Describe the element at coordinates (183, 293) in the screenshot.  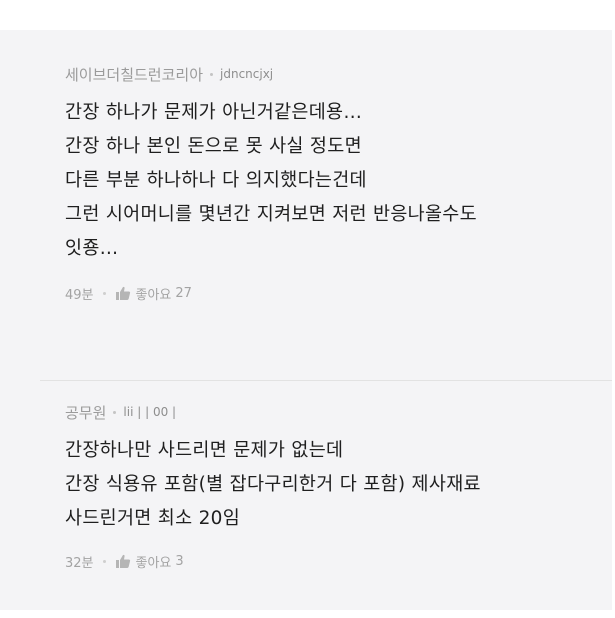
I see `like-count: 27` at that location.